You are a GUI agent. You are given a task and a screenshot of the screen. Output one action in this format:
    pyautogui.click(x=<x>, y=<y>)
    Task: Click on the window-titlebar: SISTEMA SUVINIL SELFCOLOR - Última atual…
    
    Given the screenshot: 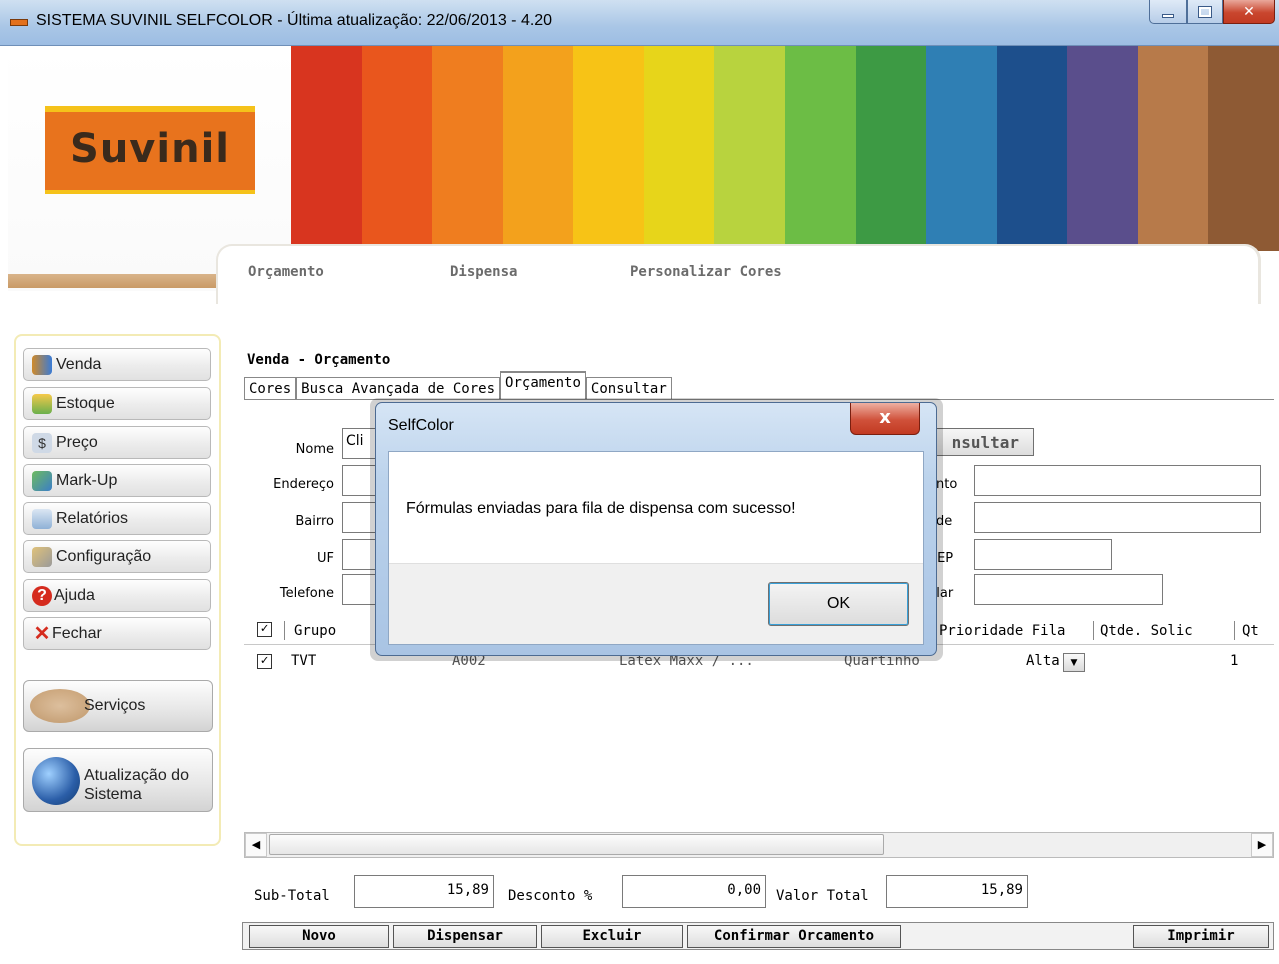 What is the action you would take?
    pyautogui.click(x=639, y=23)
    